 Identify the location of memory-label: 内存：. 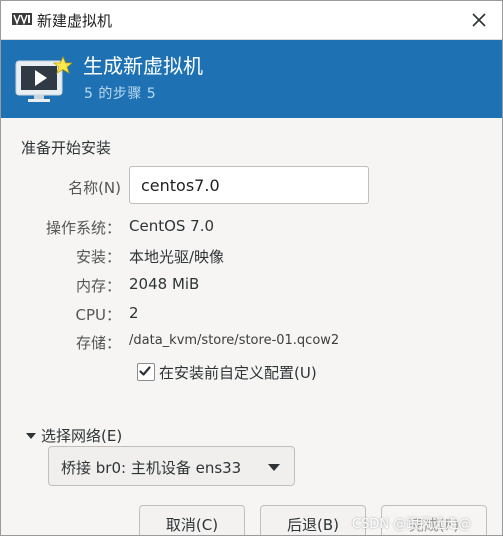
(98, 286).